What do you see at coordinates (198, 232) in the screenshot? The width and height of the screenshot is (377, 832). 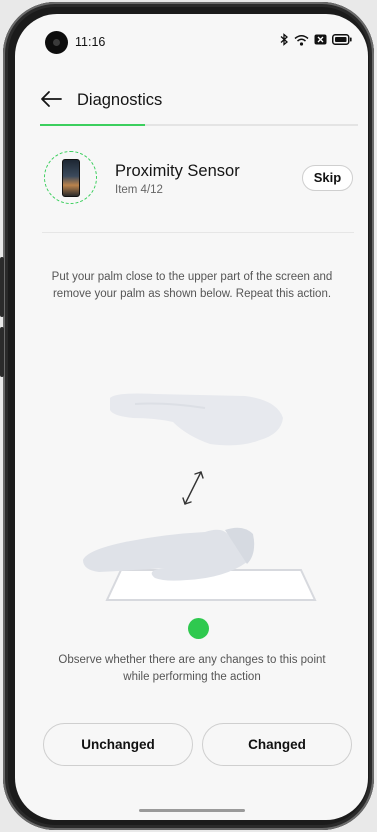 I see `divider` at bounding box center [198, 232].